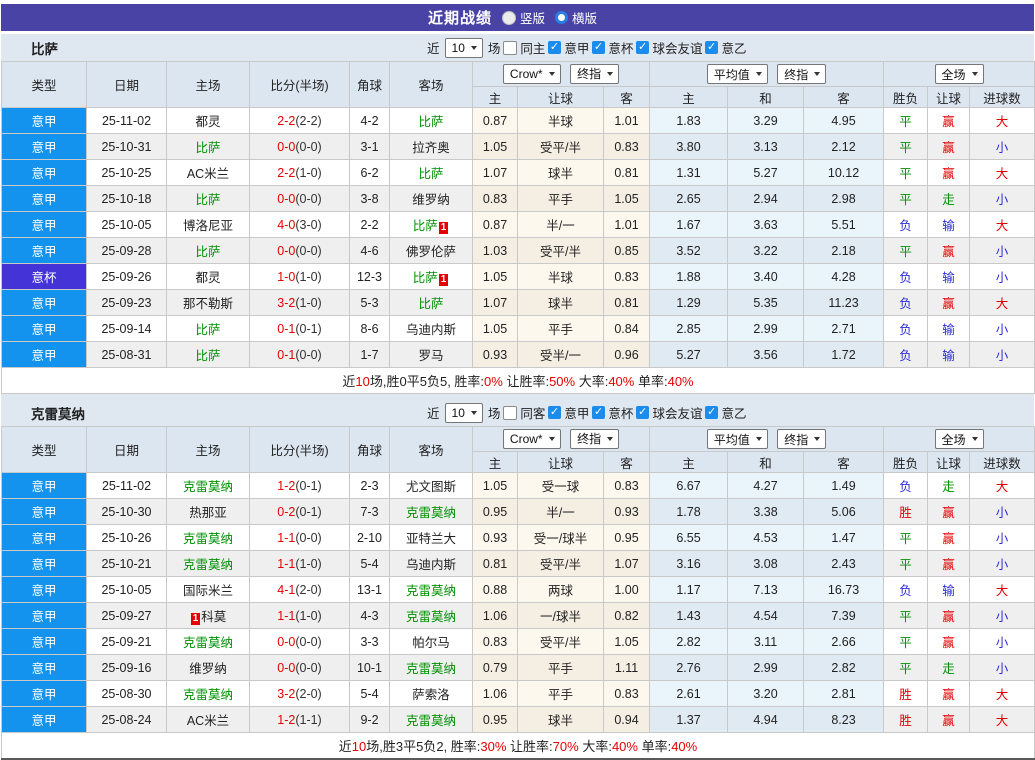 This screenshot has height=760, width=1035. What do you see at coordinates (766, 97) in the screenshot?
I see `col-avg-draw: 和` at bounding box center [766, 97].